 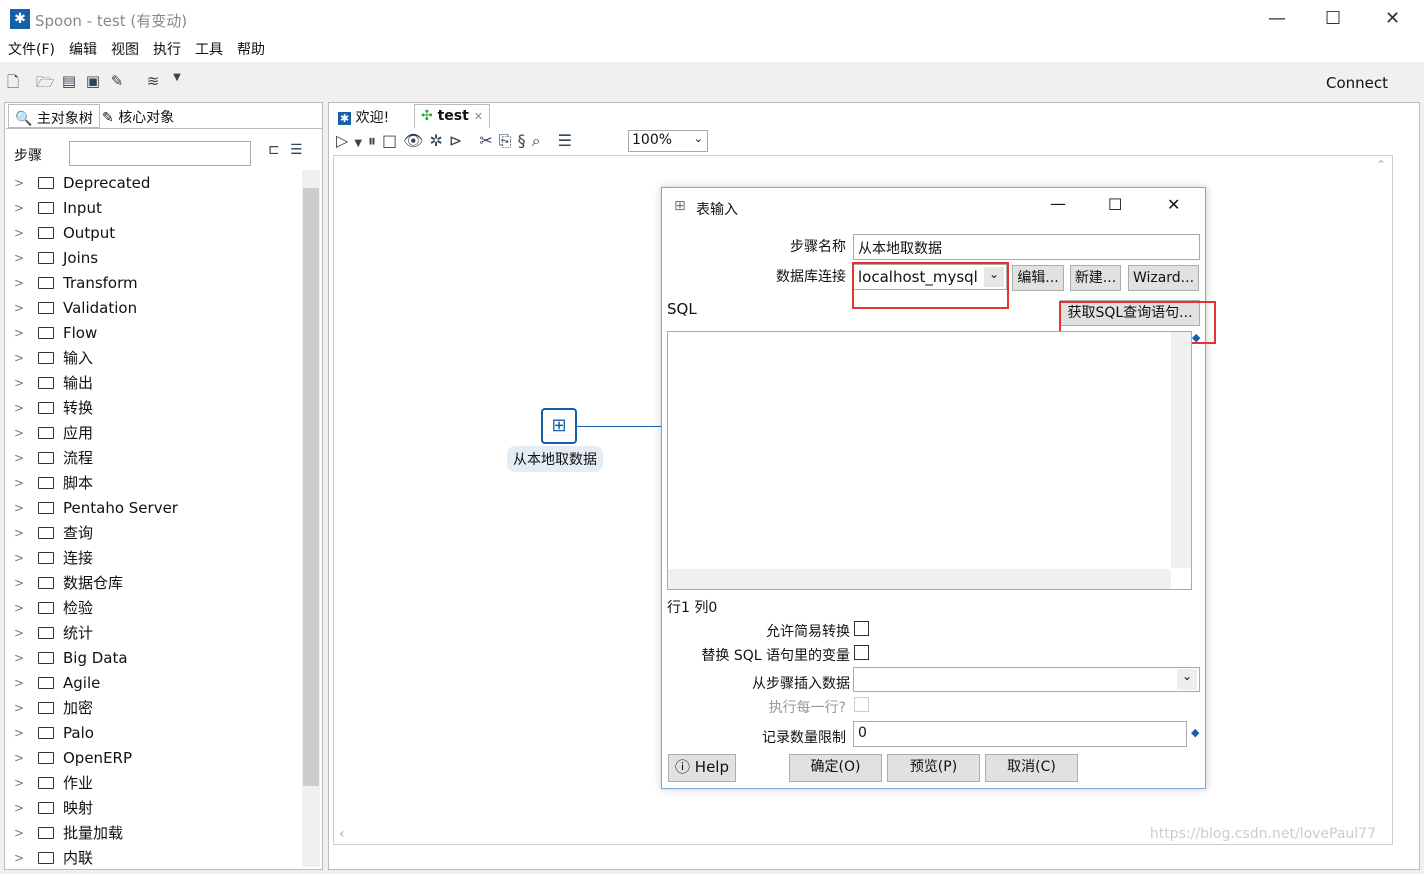 I want to click on results-icon: ☰, so click(x=568, y=140).